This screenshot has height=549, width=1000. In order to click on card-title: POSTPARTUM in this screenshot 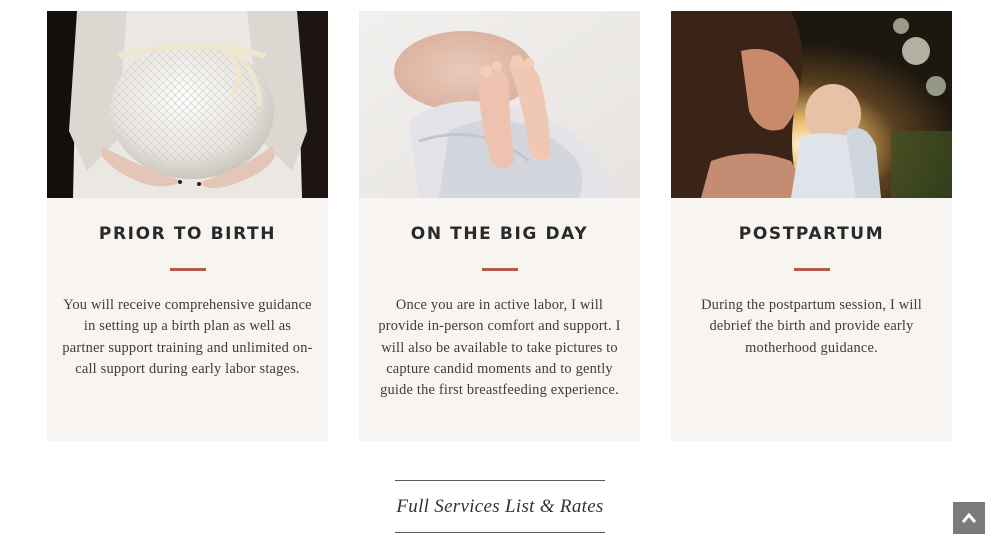, I will do `click(811, 234)`.